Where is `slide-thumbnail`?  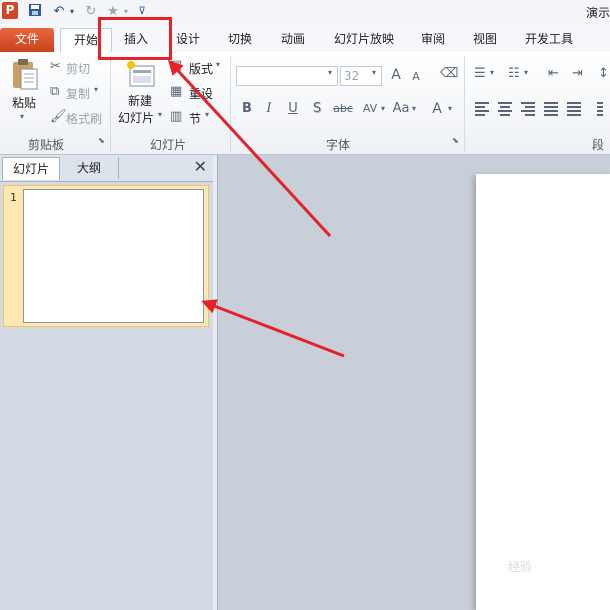
slide-thumbnail is located at coordinates (113, 256).